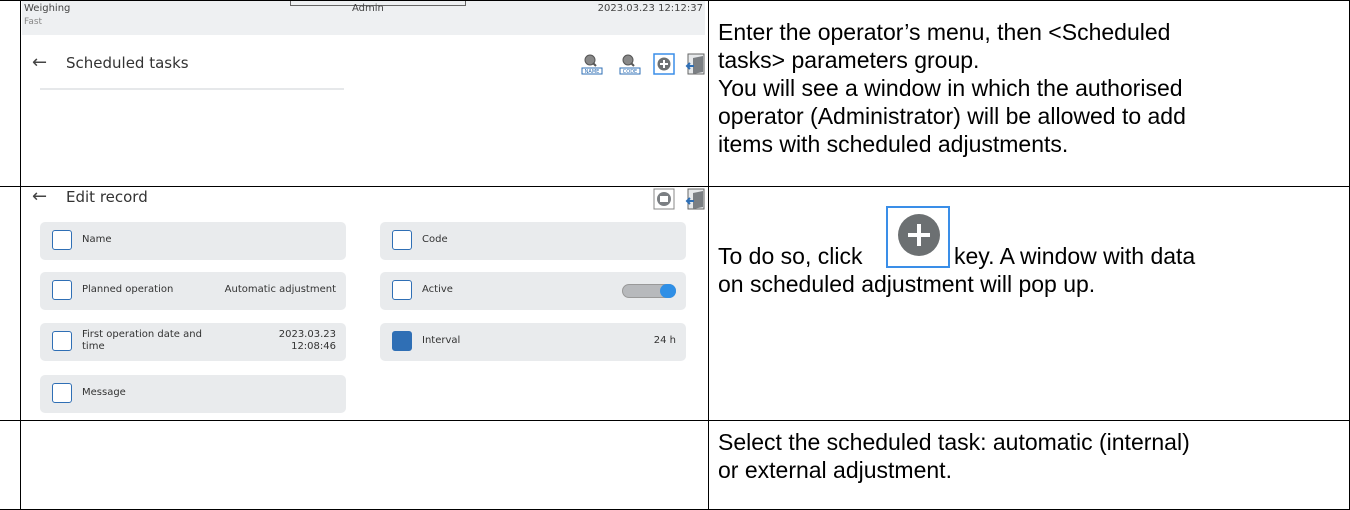 The width and height of the screenshot is (1350, 510). I want to click on interval-label: Interval, so click(441, 340).